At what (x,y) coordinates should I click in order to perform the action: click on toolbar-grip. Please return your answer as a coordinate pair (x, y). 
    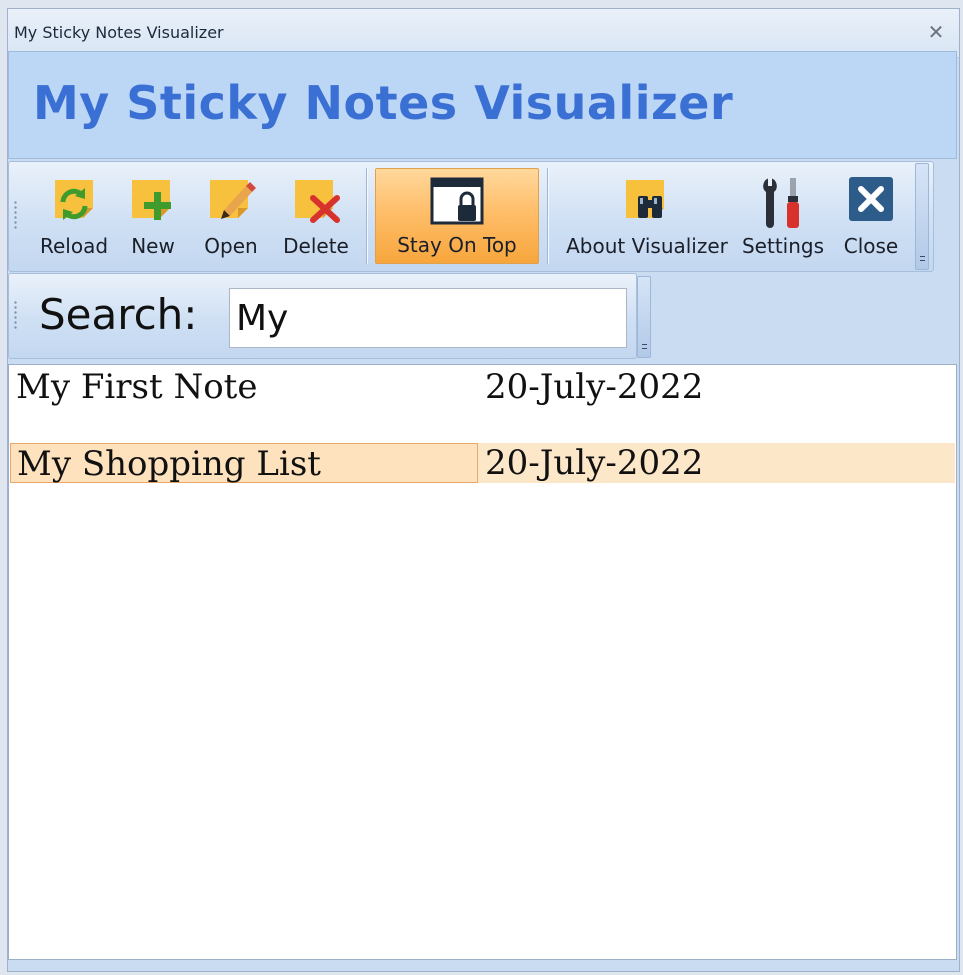
    Looking at the image, I should click on (15, 215).